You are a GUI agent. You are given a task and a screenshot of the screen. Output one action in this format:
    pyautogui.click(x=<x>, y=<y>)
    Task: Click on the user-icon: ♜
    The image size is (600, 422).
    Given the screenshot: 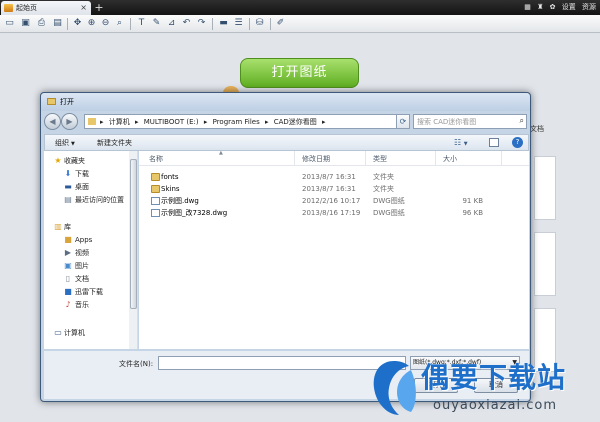 What is the action you would take?
    pyautogui.click(x=540, y=7)
    